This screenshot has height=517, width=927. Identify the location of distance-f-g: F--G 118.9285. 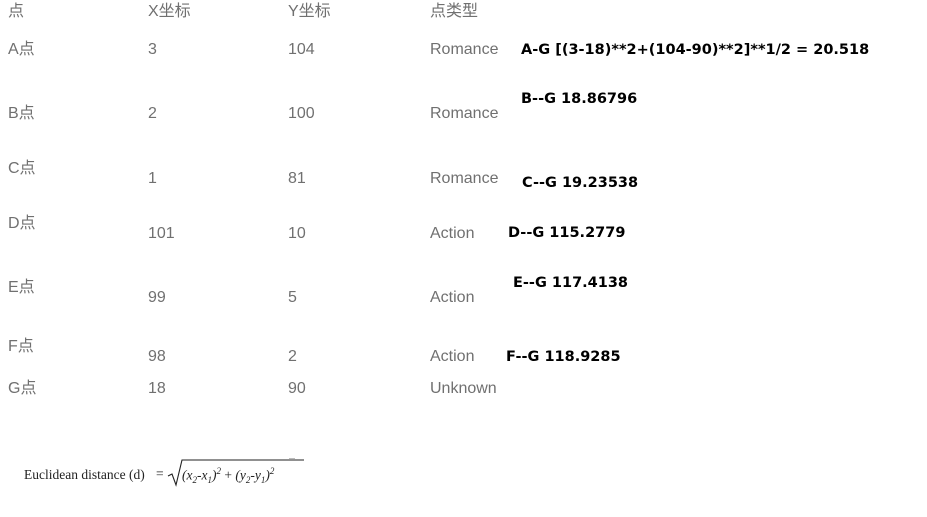
(563, 357).